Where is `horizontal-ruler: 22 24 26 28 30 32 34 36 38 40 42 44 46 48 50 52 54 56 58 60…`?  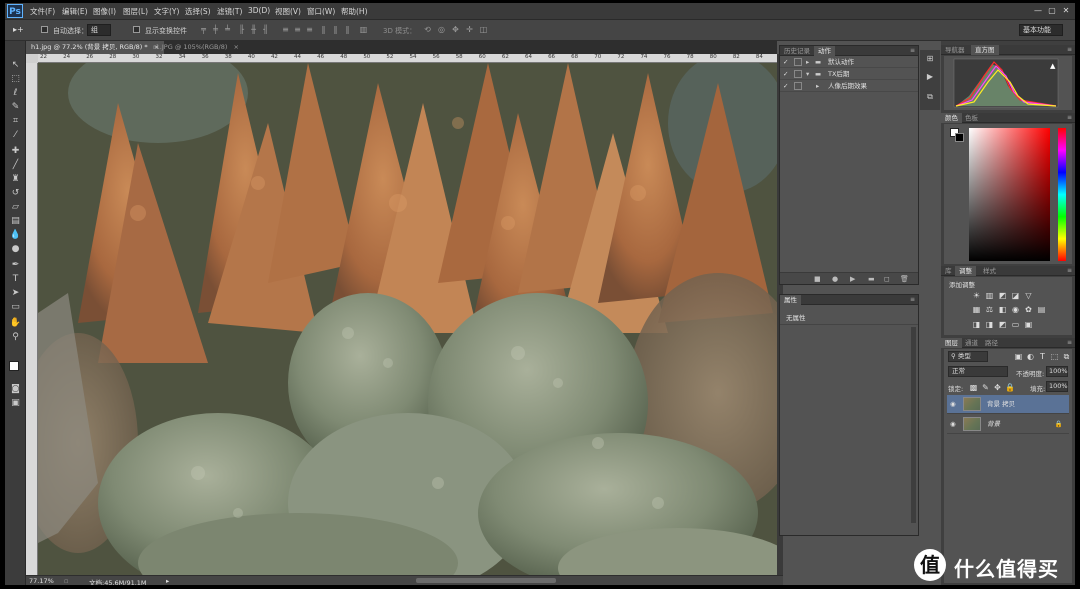
horizontal-ruler: 22 24 26 28 30 32 34 36 38 40 42 44 46 48 50 52 54 56 58 60… is located at coordinates (407, 58).